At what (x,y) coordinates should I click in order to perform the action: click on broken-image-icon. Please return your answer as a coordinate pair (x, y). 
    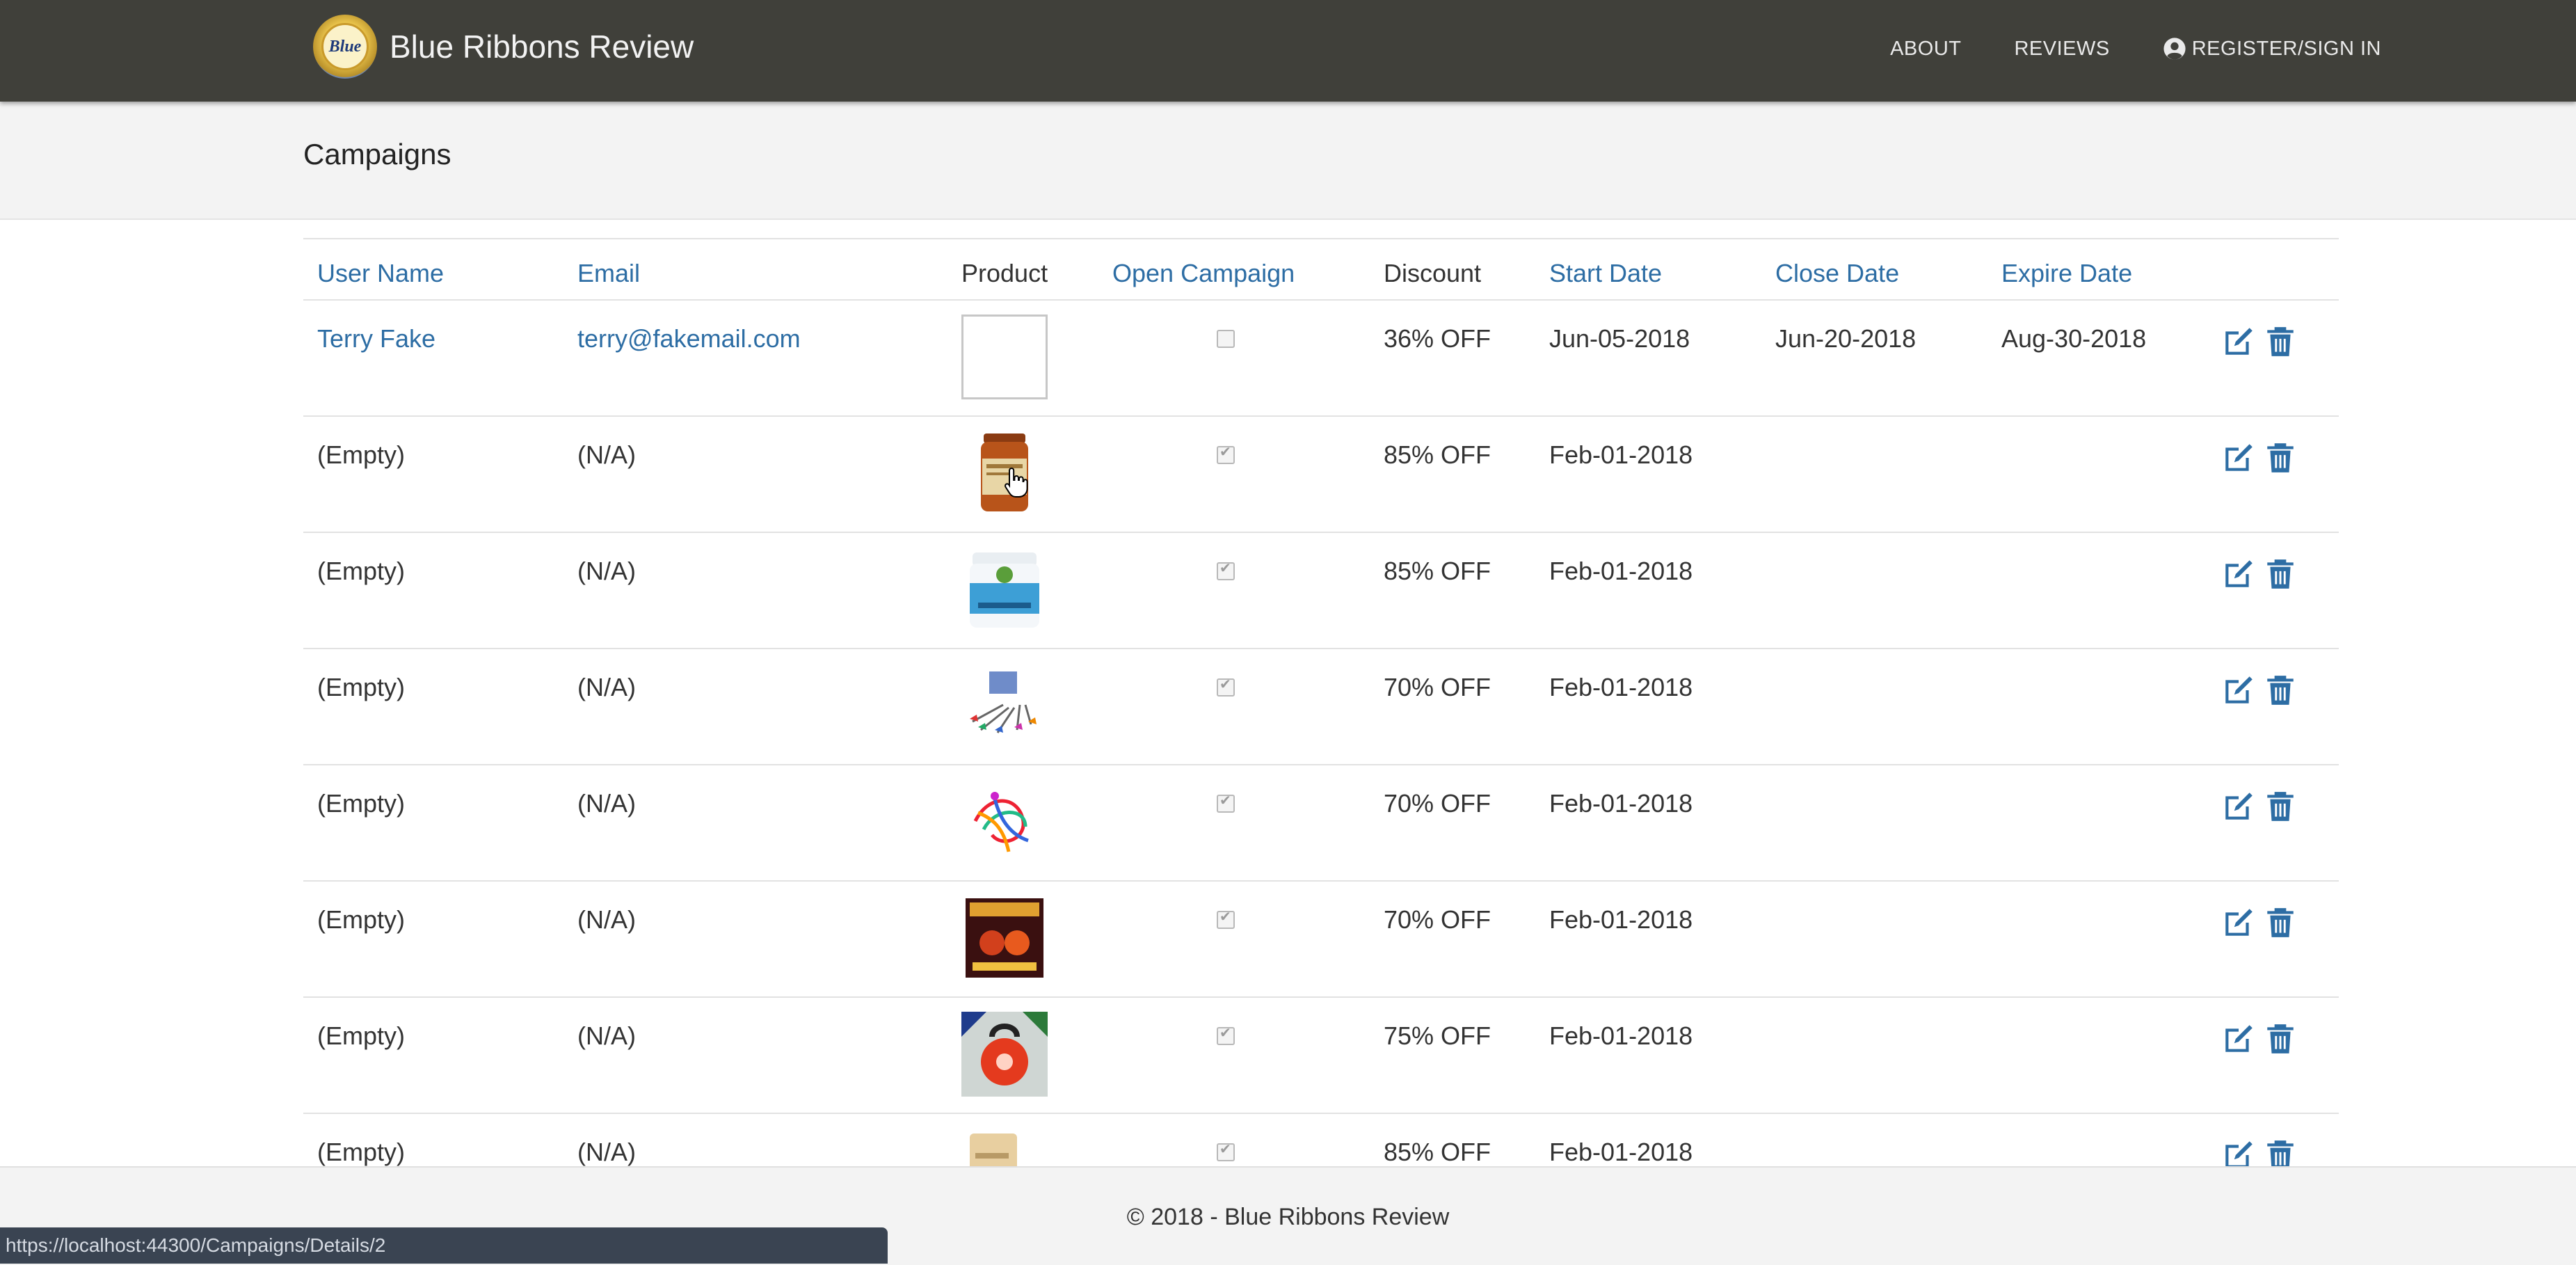
    Looking at the image, I should click on (1004, 357).